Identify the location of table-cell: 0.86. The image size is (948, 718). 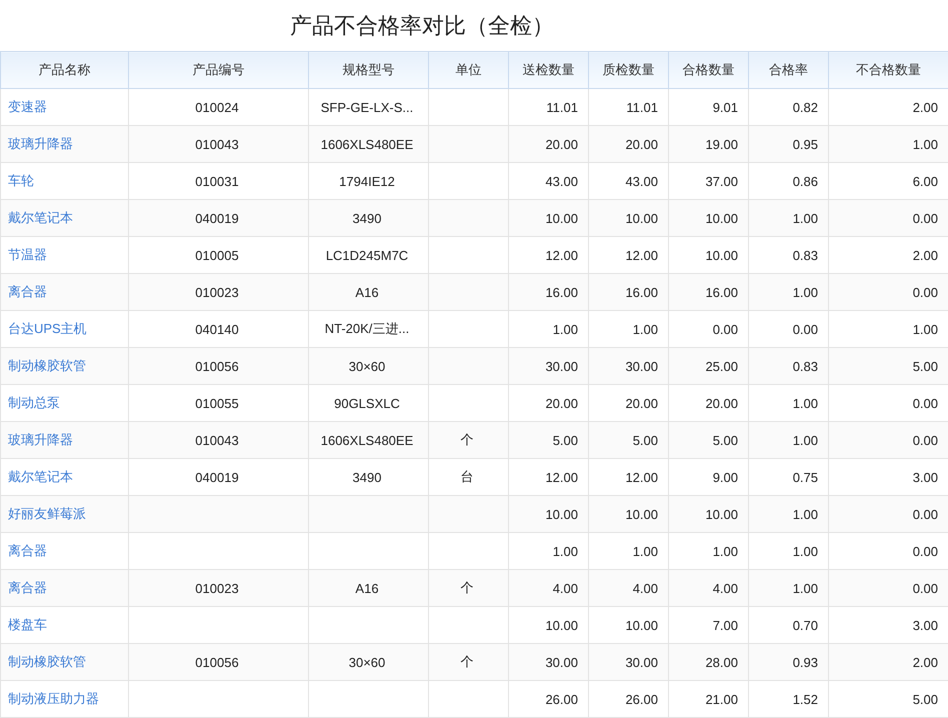
(805, 181).